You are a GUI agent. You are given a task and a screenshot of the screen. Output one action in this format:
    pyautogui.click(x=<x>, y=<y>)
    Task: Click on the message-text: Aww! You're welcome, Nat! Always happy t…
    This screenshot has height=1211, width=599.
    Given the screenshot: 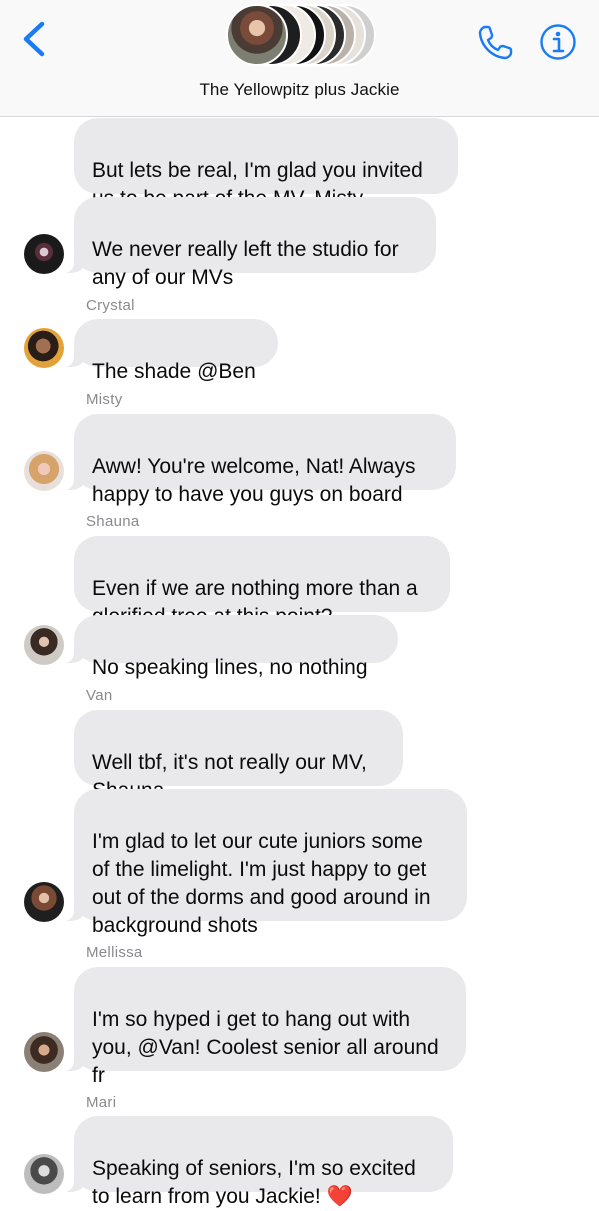 What is the action you would take?
    pyautogui.click(x=254, y=480)
    